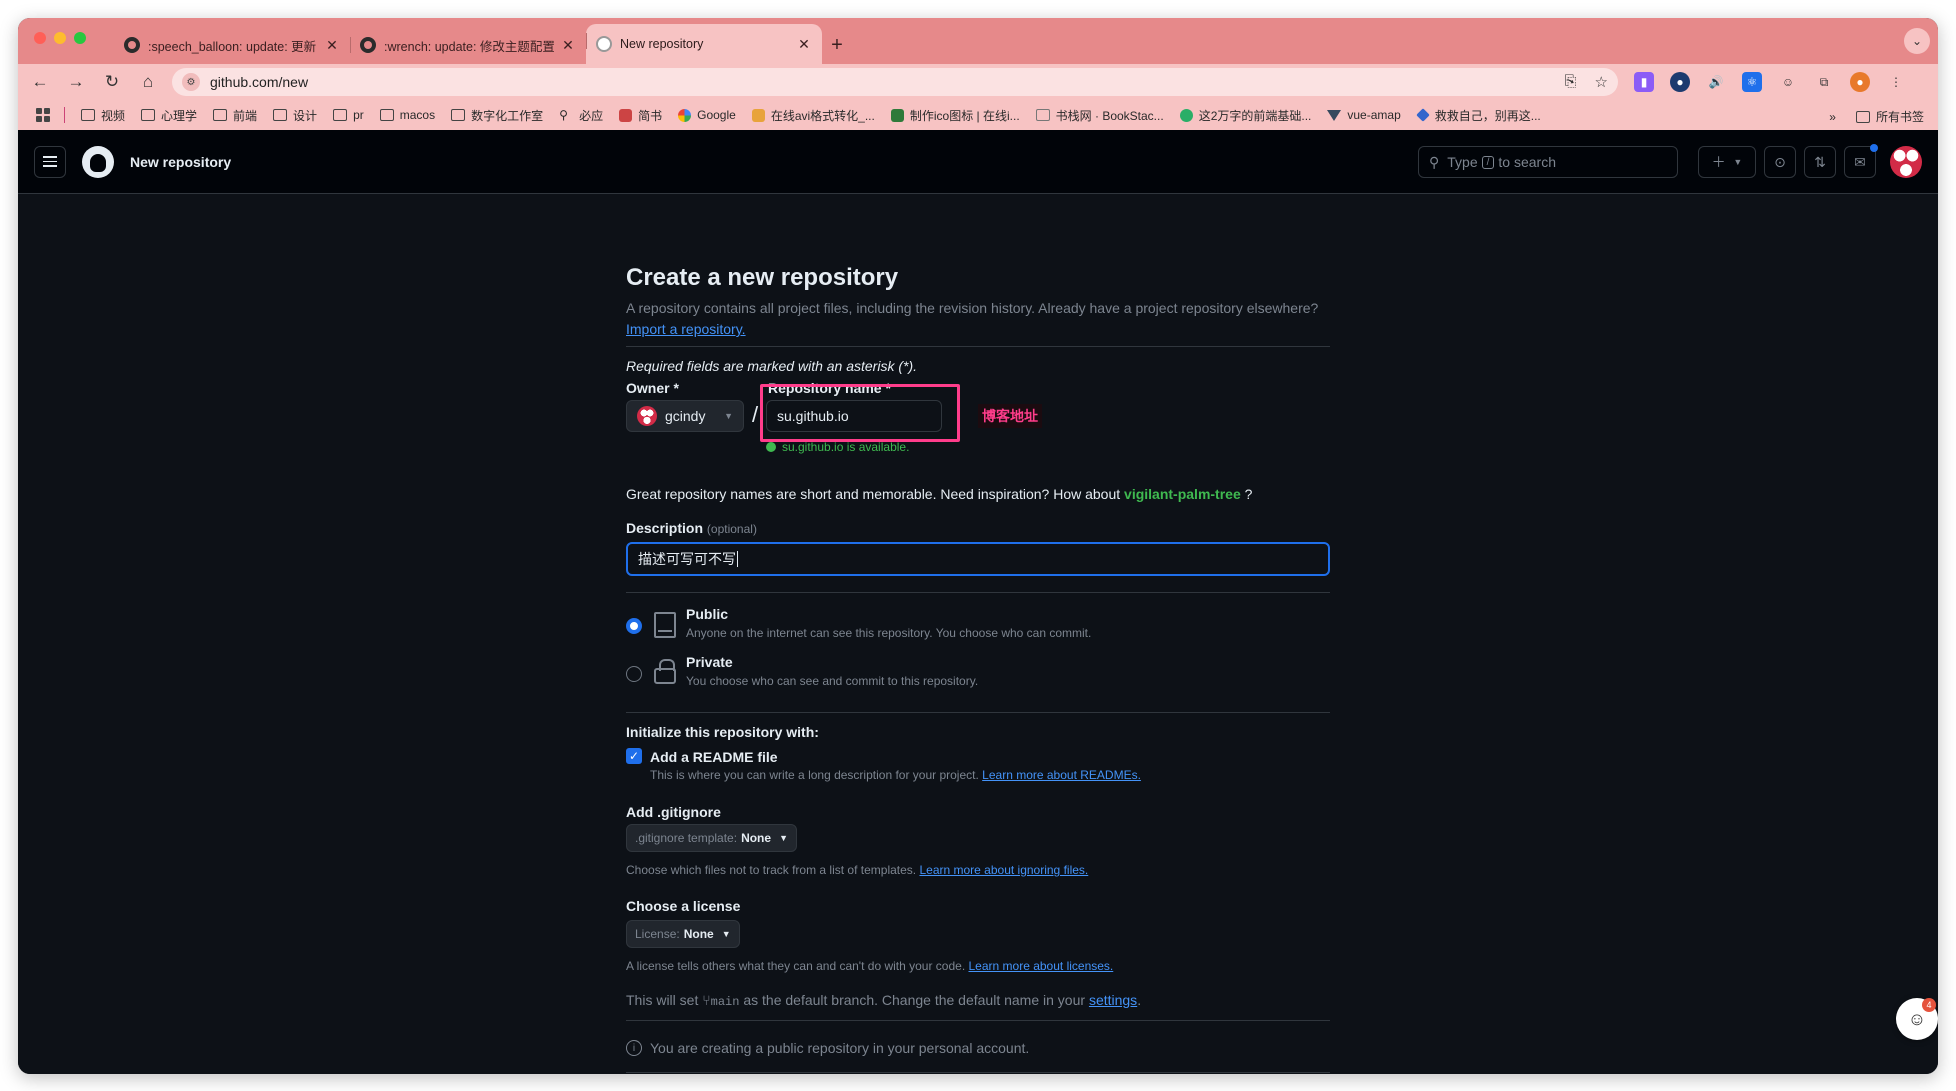  Describe the element at coordinates (43, 115) in the screenshot. I see `apps-grid-icon` at that location.